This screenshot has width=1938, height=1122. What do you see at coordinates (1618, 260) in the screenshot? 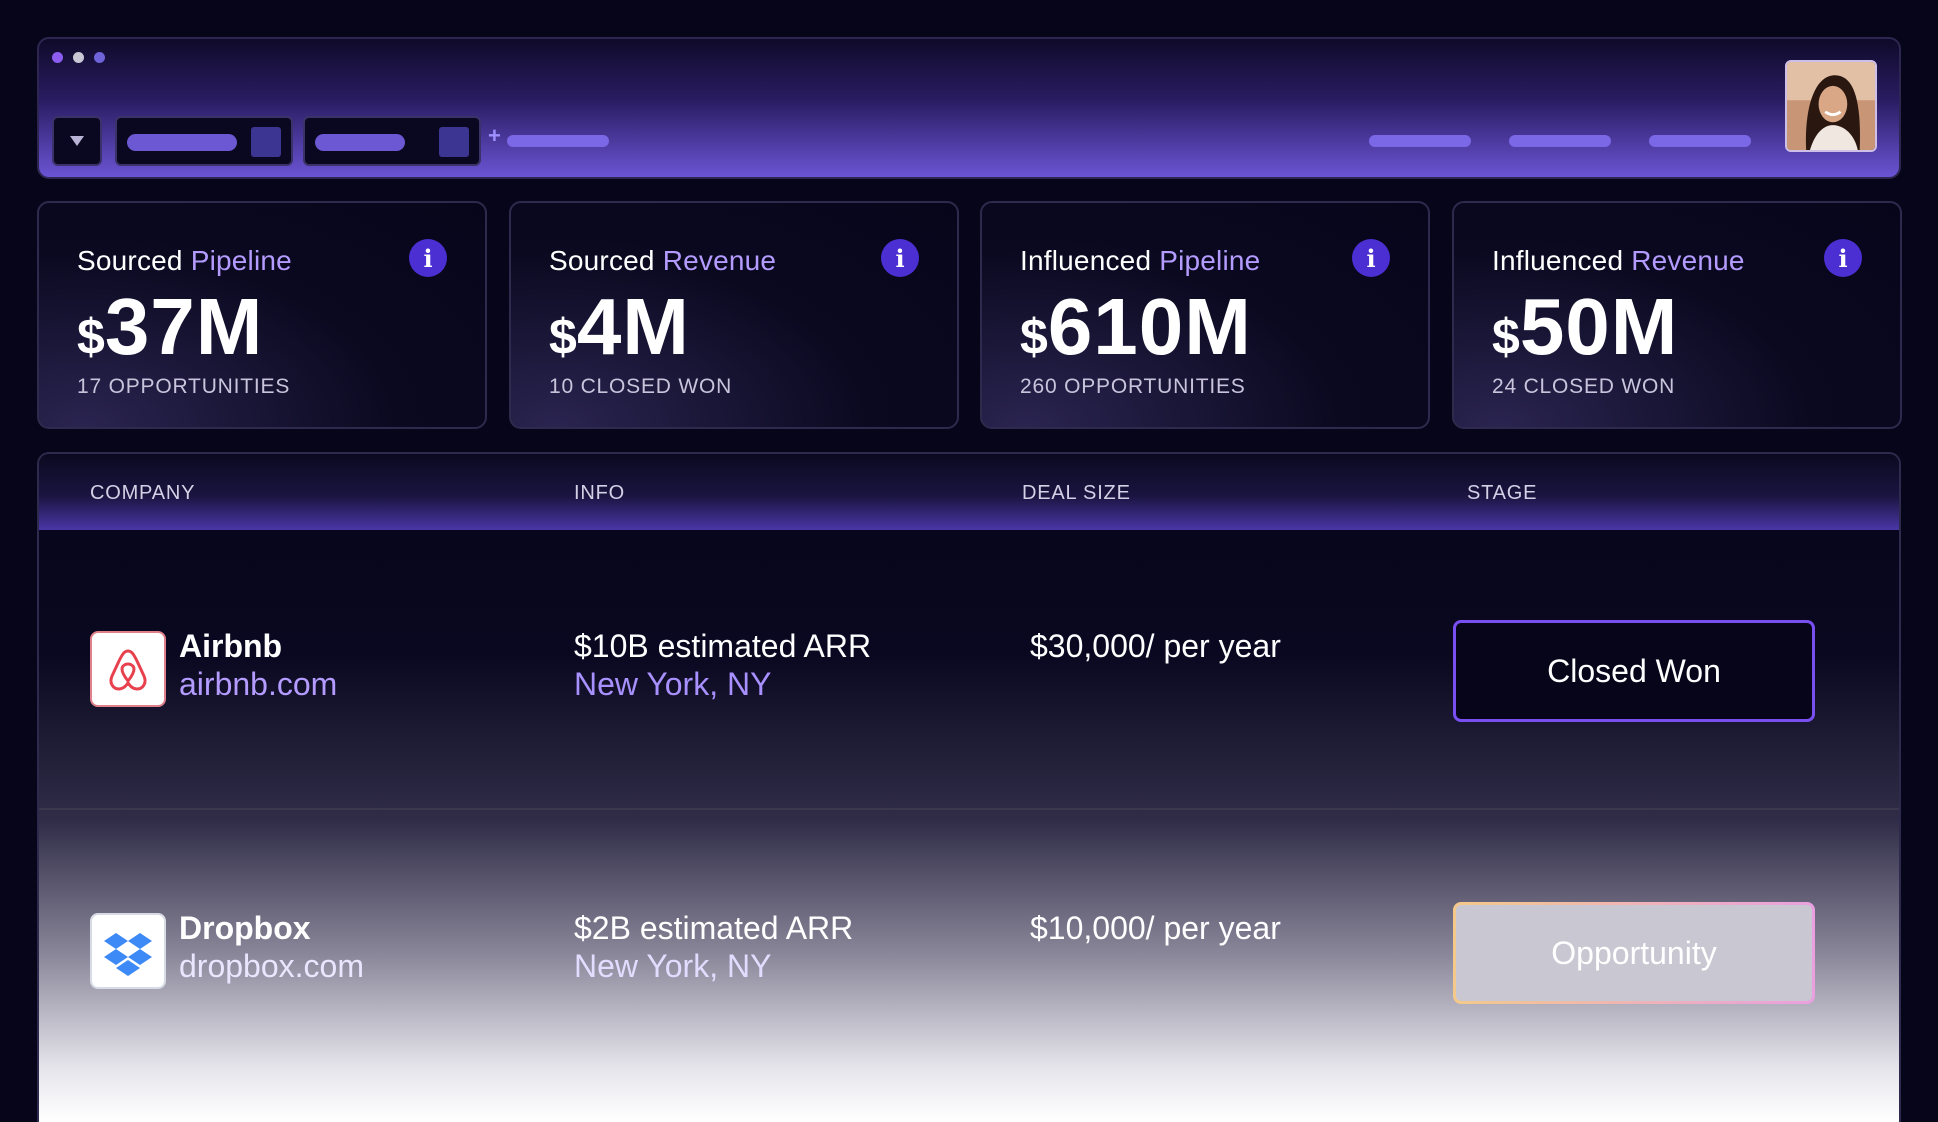
I see `stat-title: Influenced Revenue` at bounding box center [1618, 260].